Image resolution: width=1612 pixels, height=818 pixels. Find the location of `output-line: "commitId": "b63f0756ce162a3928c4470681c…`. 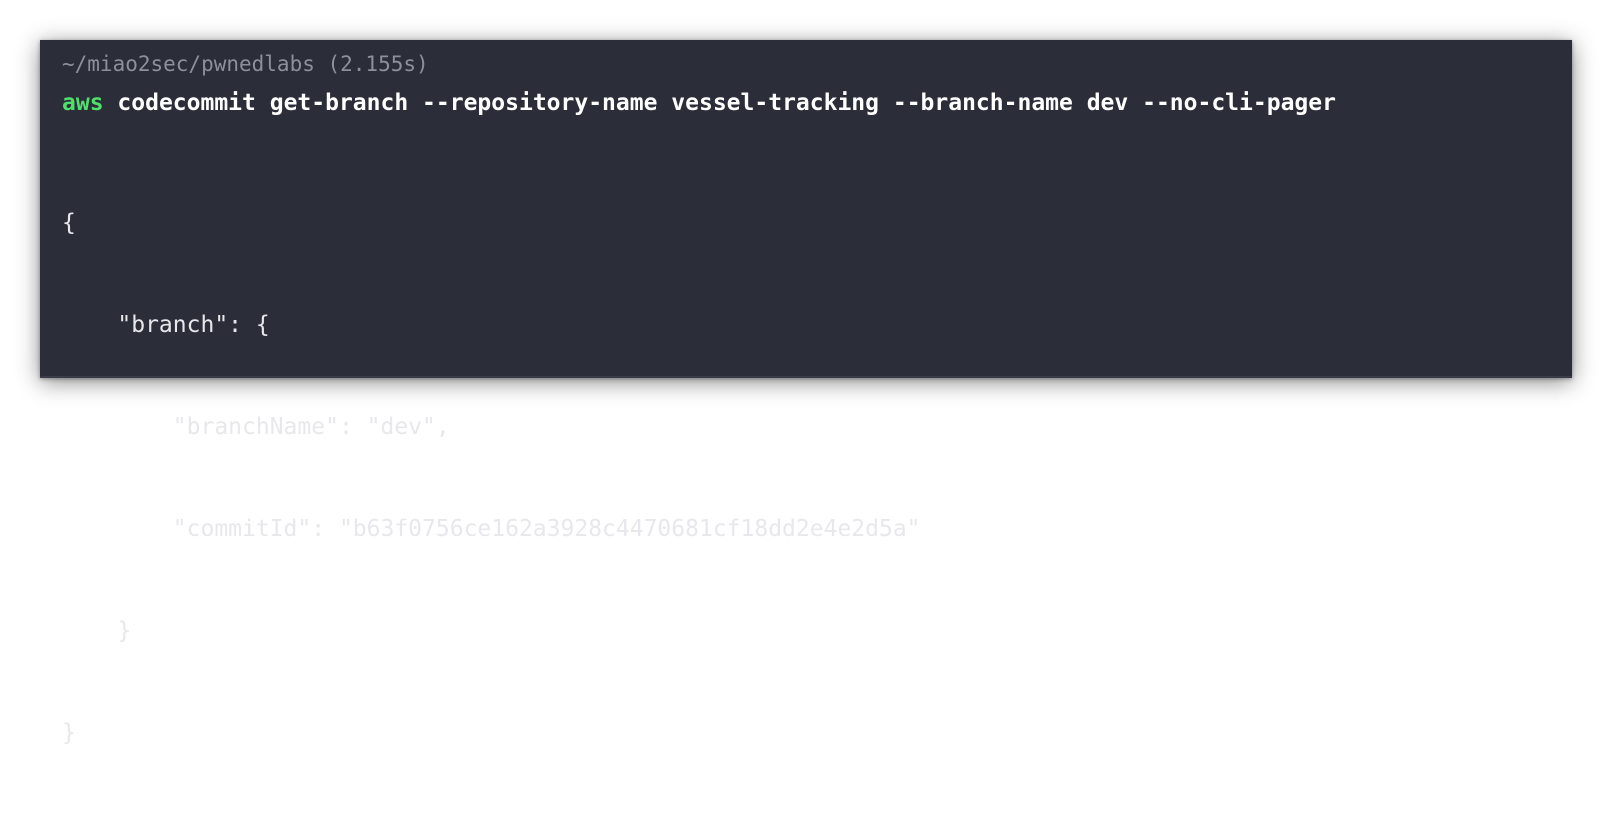

output-line: "commitId": "b63f0756ce162a3928c4470681c… is located at coordinates (491, 529).